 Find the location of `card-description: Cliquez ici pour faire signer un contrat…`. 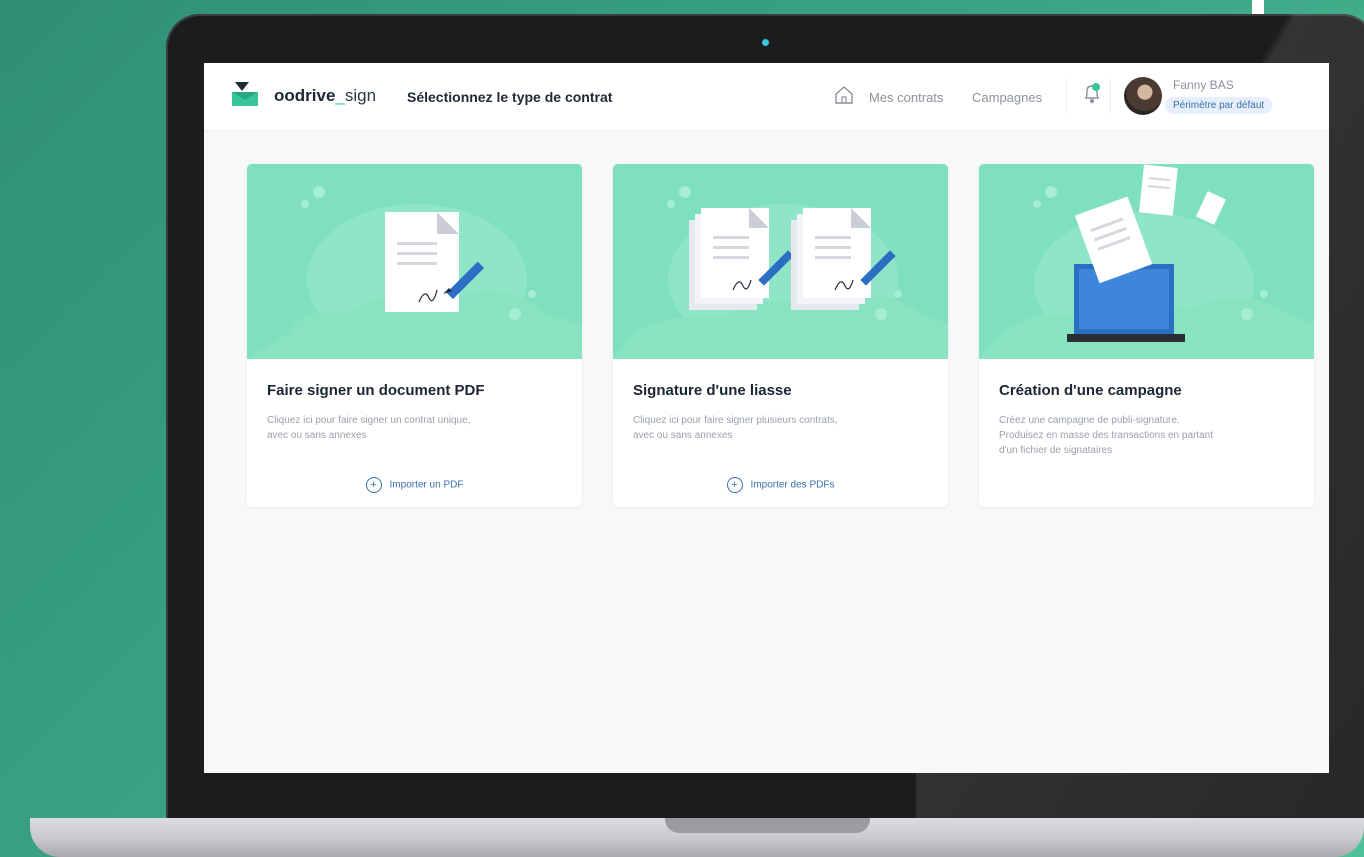

card-description: Cliquez ici pour faire signer un contrat… is located at coordinates (407, 428).